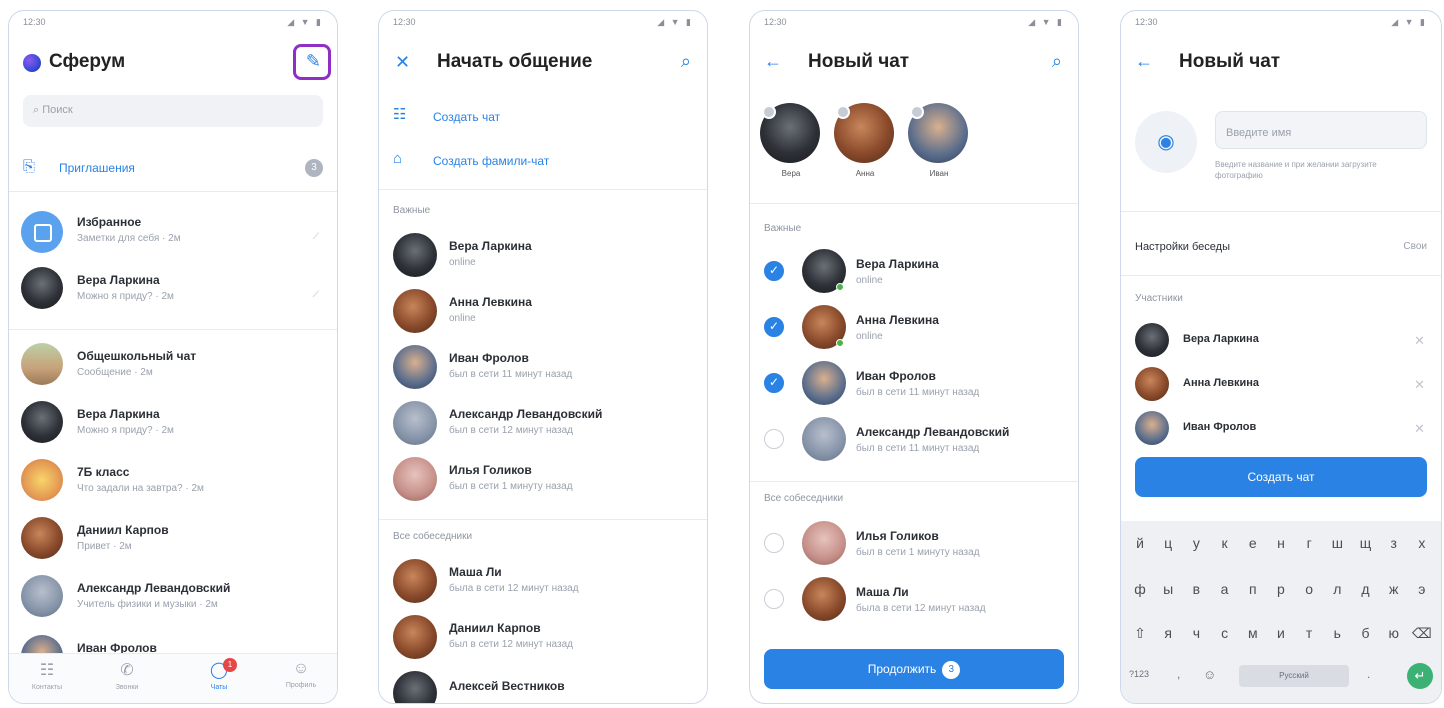 This screenshot has height=708, width=1444. I want to click on key: м, so click(1253, 633).